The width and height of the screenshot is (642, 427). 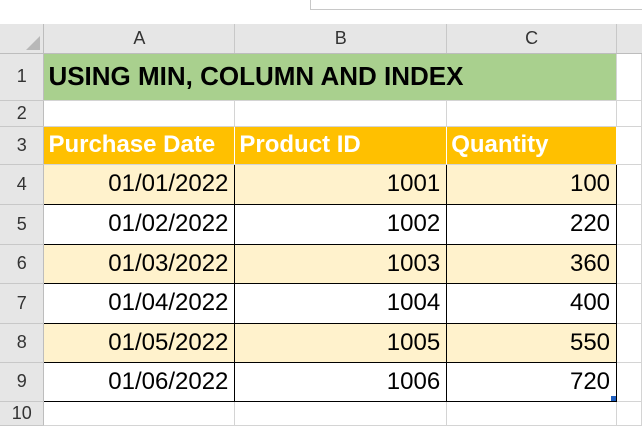 I want to click on cell-a4: 01/01/2022, so click(x=139, y=184).